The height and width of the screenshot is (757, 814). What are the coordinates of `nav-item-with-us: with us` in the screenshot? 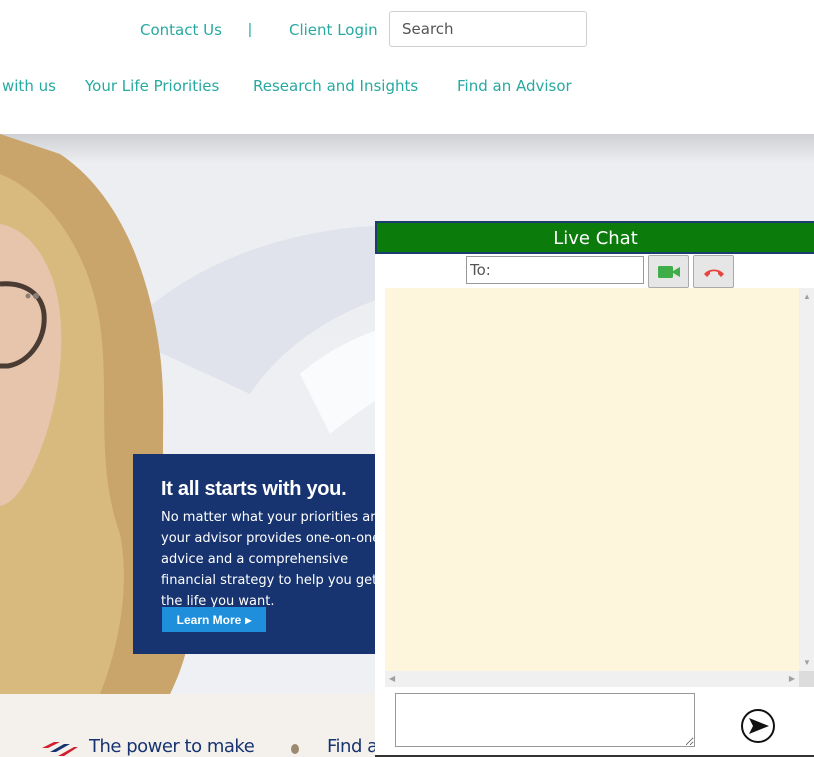 It's located at (29, 86).